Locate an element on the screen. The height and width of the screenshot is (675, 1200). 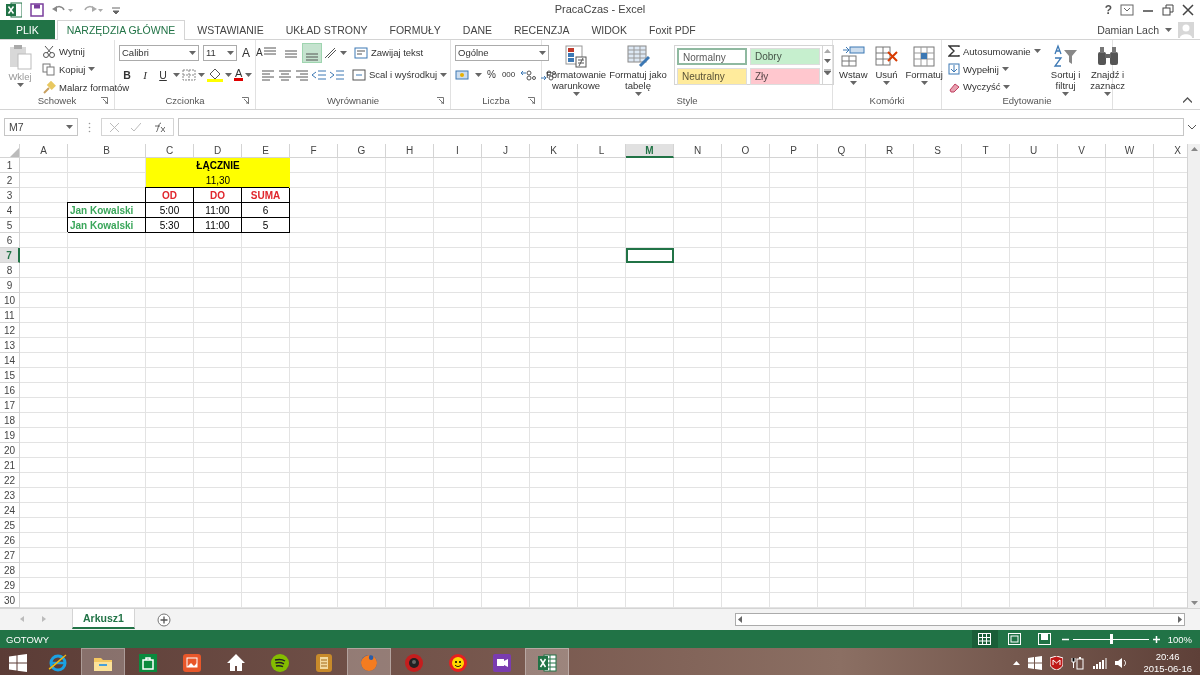
vertical-scroll-bar is located at coordinates (1193, 376).